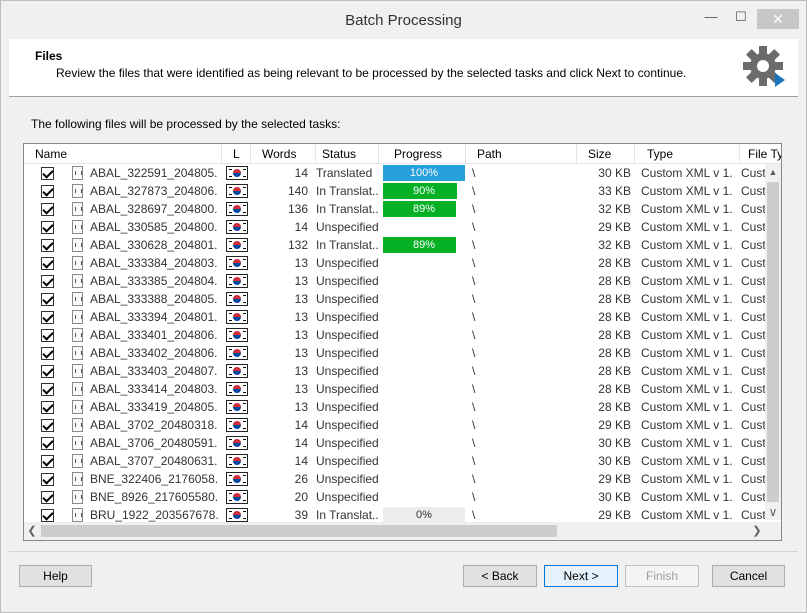 Image resolution: width=807 pixels, height=613 pixels. Describe the element at coordinates (614, 191) in the screenshot. I see `file-size: 33 KB` at that location.